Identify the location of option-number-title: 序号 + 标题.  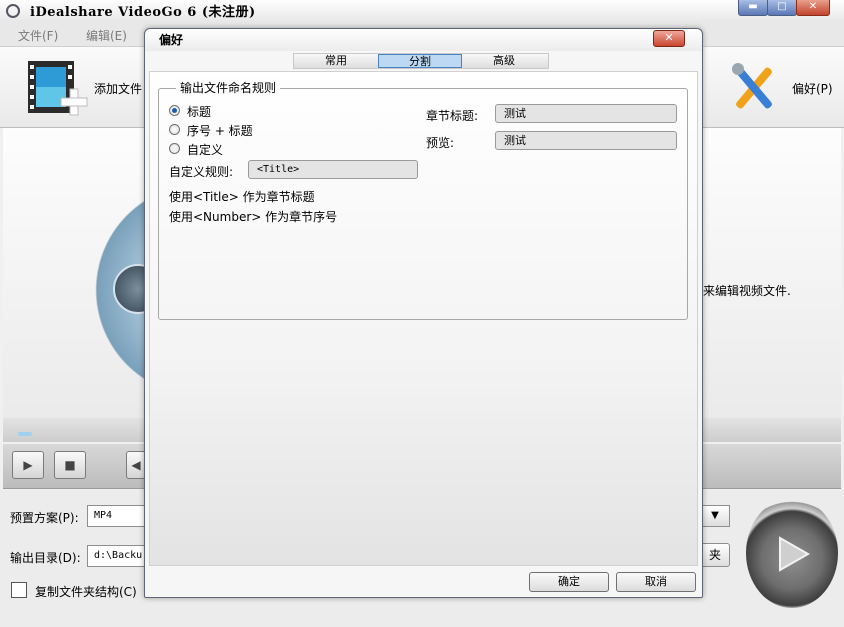
(229, 130).